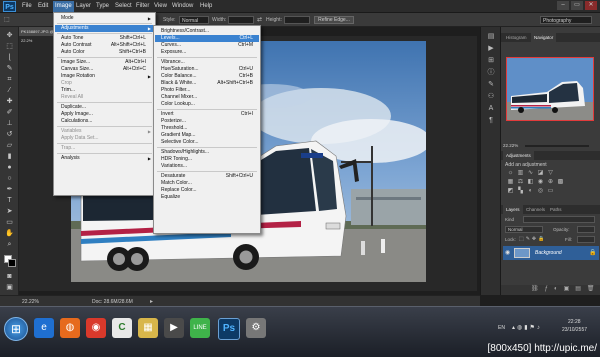 This screenshot has width=600, height=357. I want to click on tab-paths: Paths, so click(556, 209).